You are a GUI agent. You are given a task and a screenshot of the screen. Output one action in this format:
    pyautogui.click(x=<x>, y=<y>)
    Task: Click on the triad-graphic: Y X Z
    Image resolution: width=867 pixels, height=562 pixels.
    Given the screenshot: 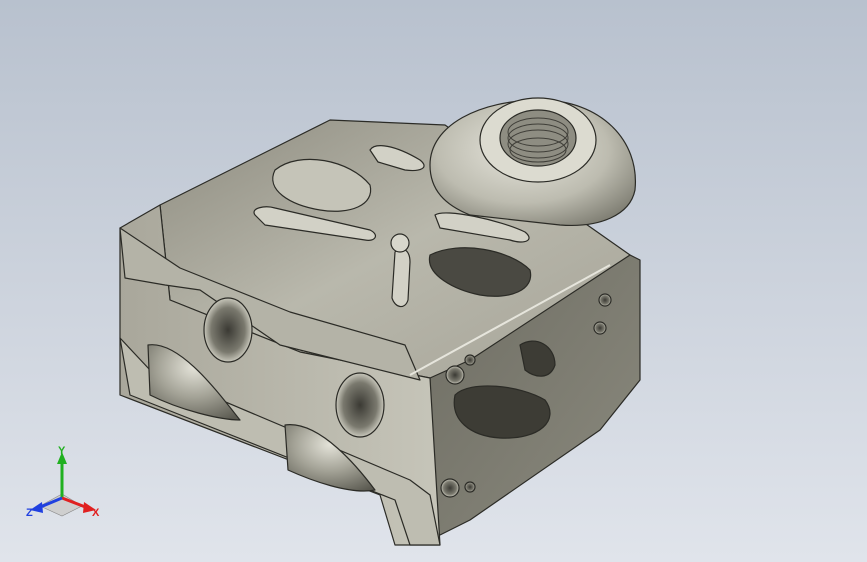 What is the action you would take?
    pyautogui.click(x=63, y=482)
    